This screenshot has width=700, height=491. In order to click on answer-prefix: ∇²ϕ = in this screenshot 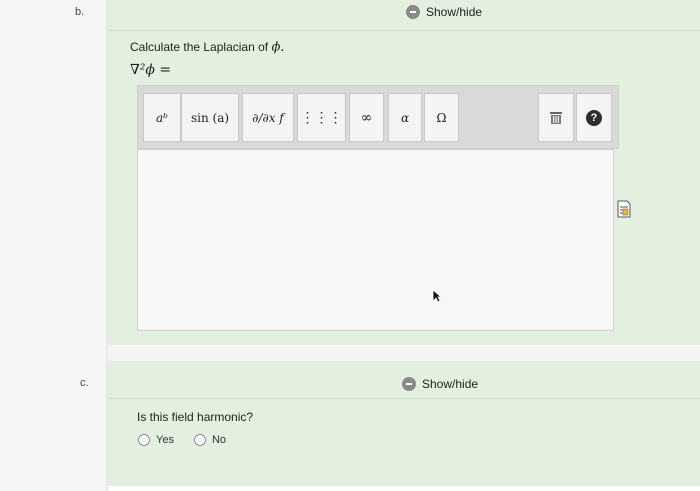, I will do `click(151, 70)`.